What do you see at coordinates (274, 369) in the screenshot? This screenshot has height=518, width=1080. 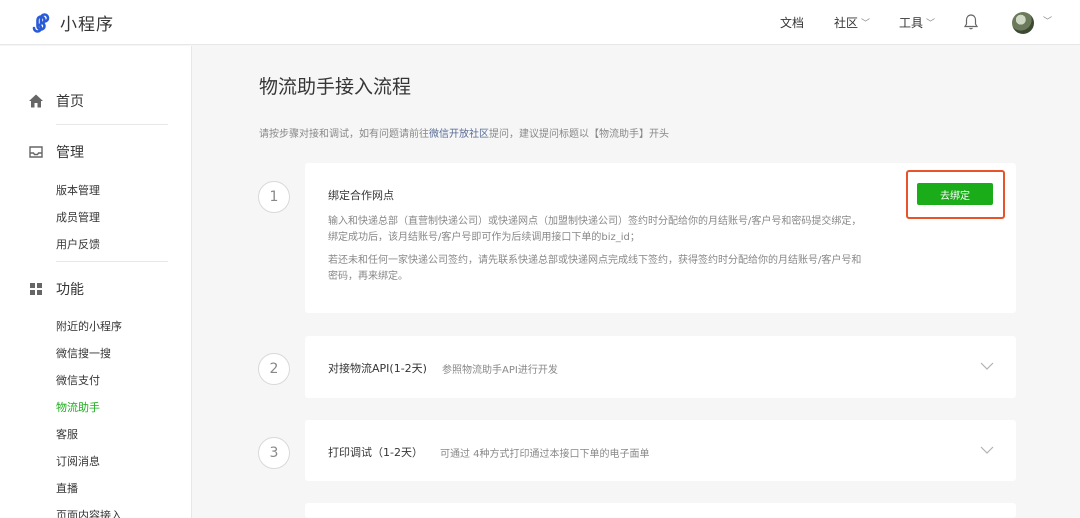 I see `step-number: 2` at bounding box center [274, 369].